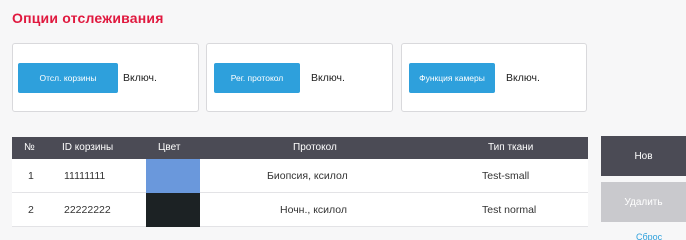 Image resolution: width=686 pixels, height=240 pixels. I want to click on option-card-camera-function: Функция камеры Включ., so click(494, 77).